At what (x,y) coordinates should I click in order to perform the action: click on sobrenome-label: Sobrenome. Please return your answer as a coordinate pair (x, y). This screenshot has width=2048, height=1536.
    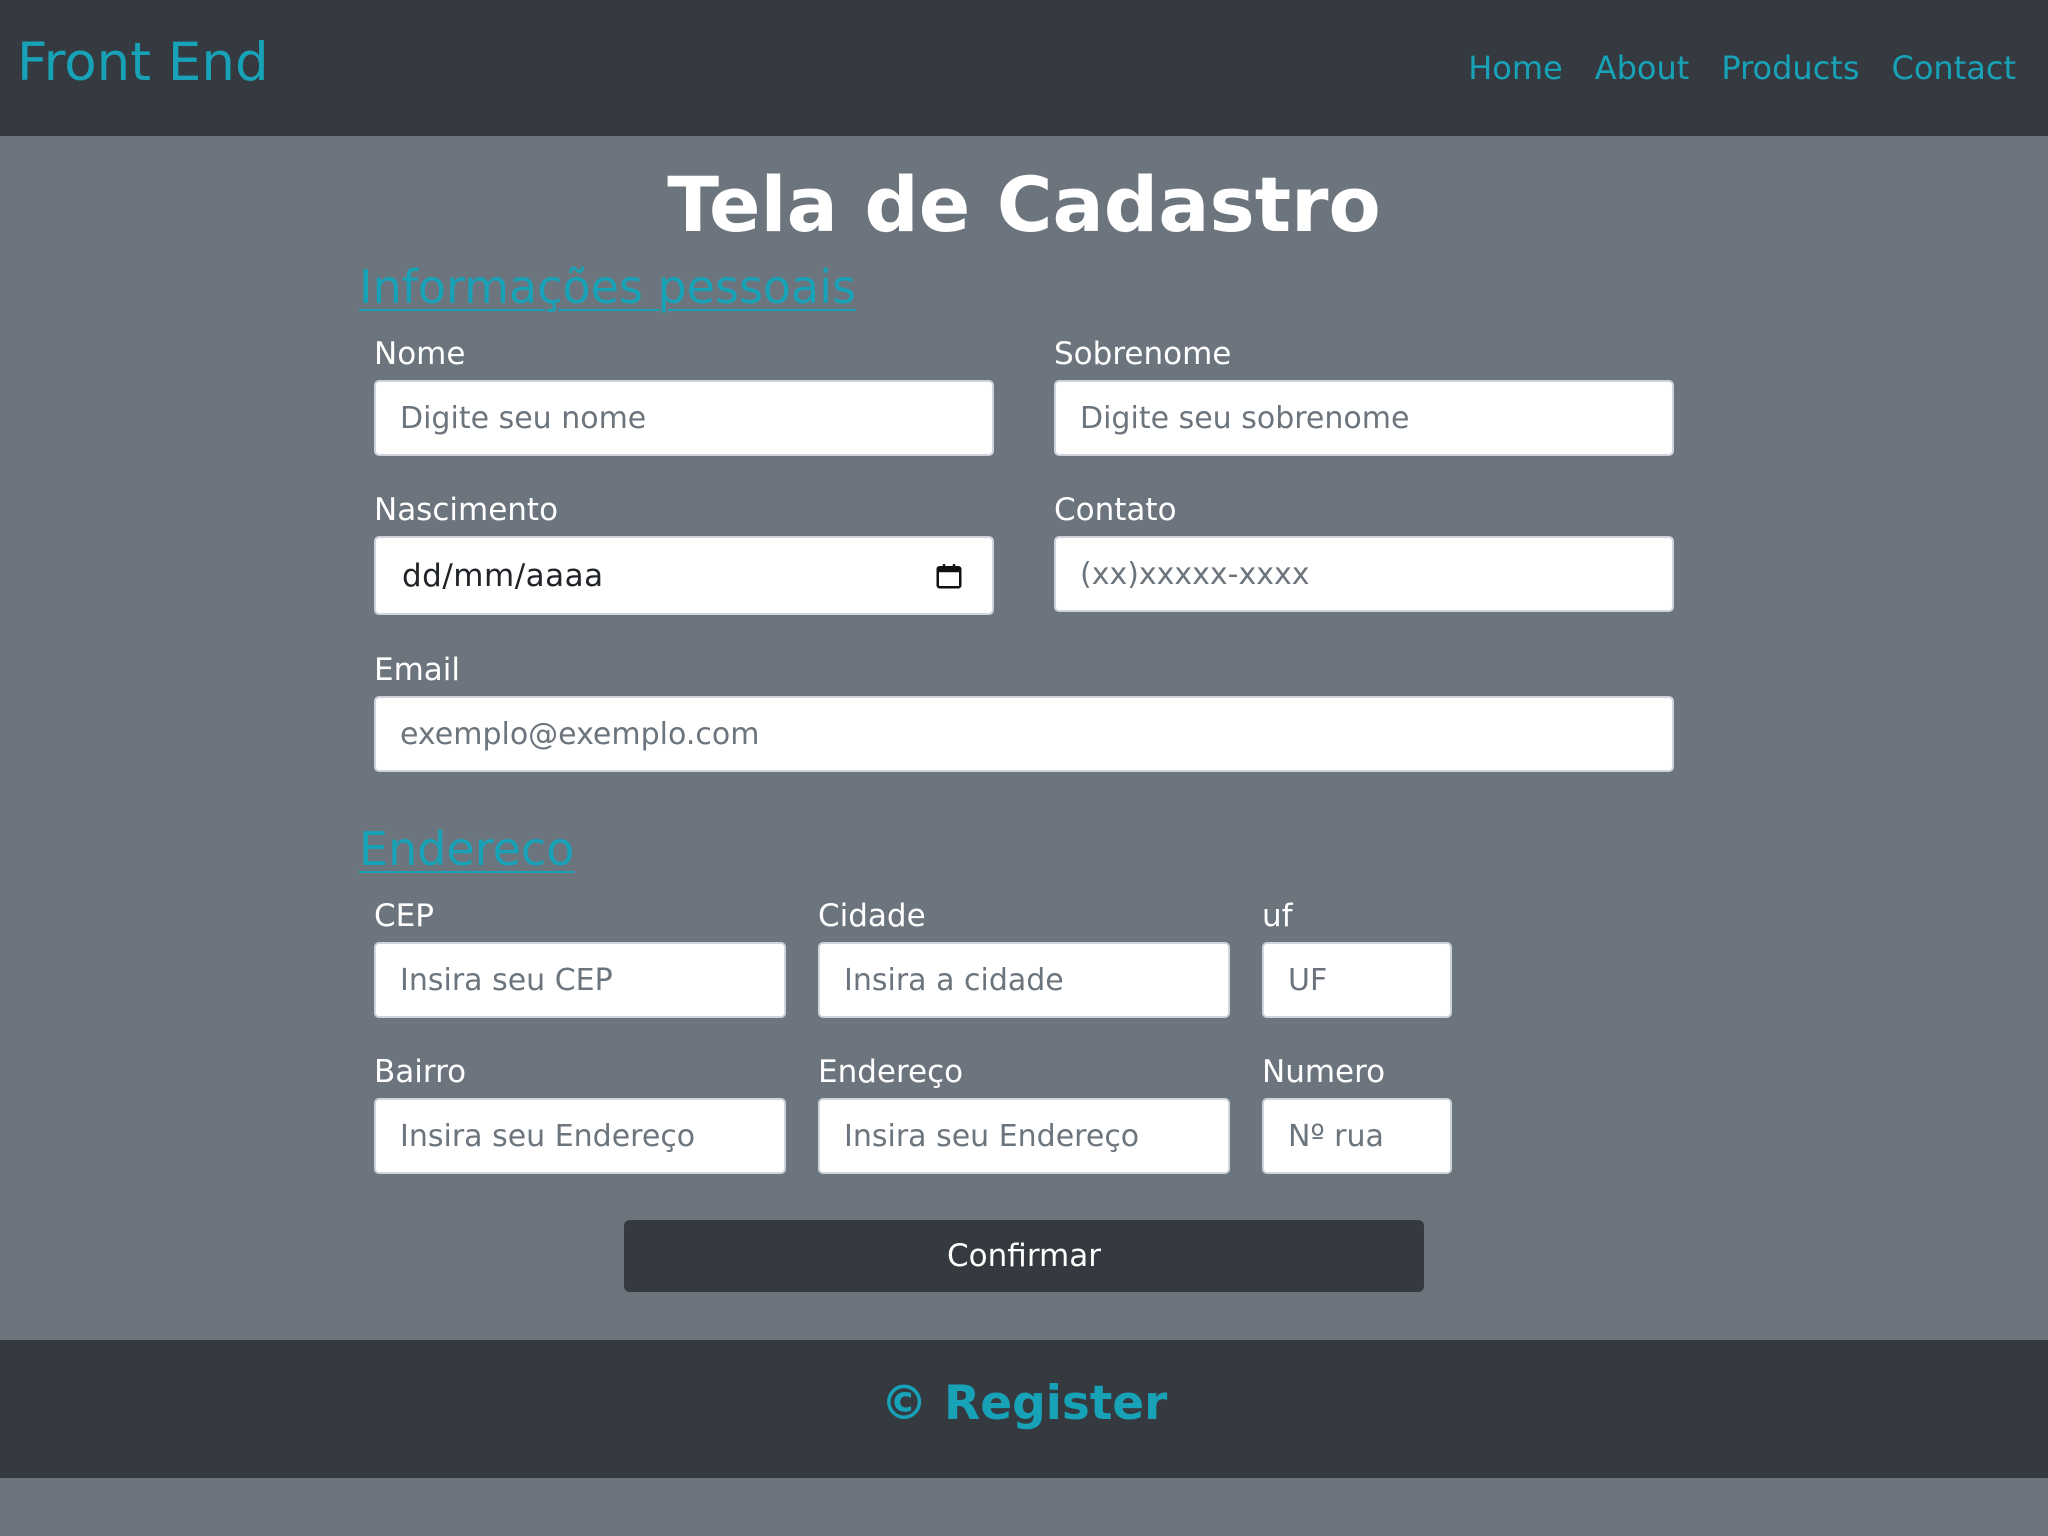
    Looking at the image, I should click on (1143, 354).